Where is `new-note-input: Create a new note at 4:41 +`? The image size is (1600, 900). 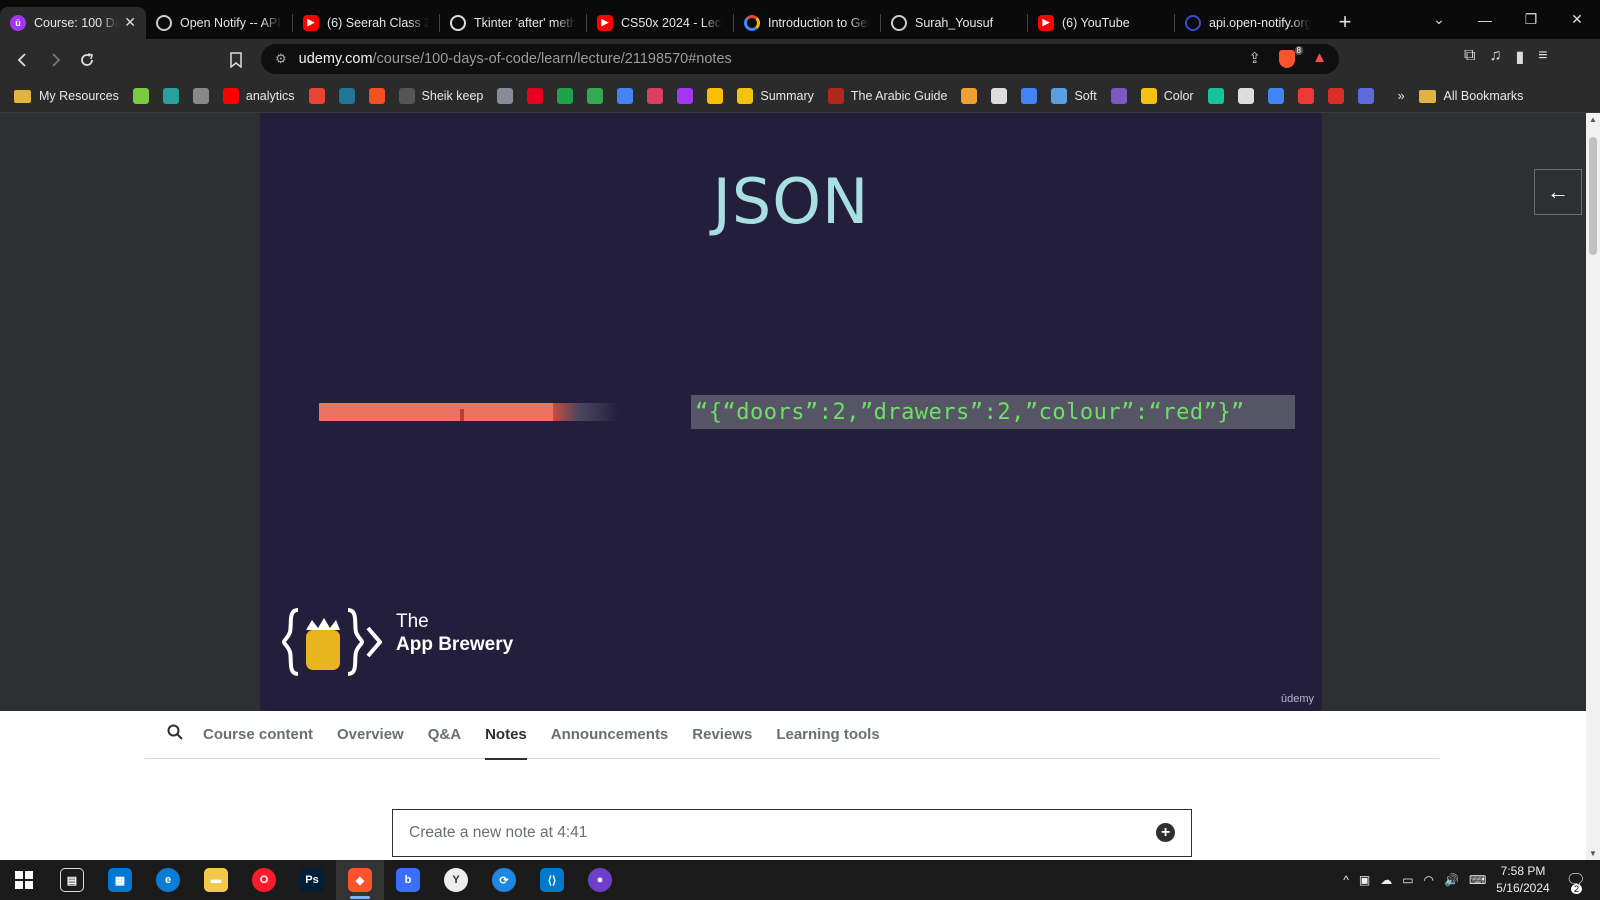 new-note-input: Create a new note at 4:41 + is located at coordinates (792, 833).